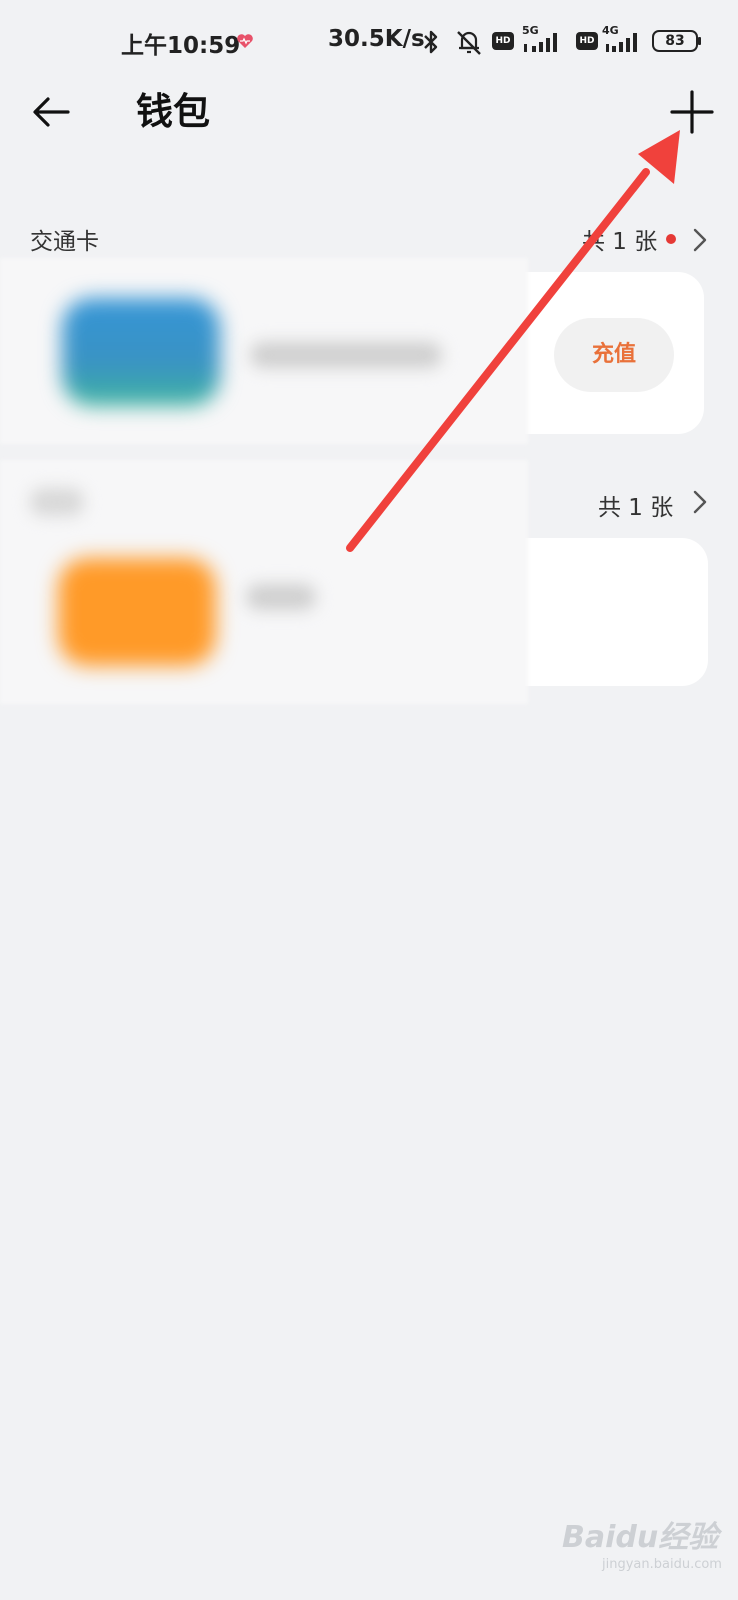 This screenshot has width=738, height=1600. I want to click on signal-strength-icon, so click(540, 42).